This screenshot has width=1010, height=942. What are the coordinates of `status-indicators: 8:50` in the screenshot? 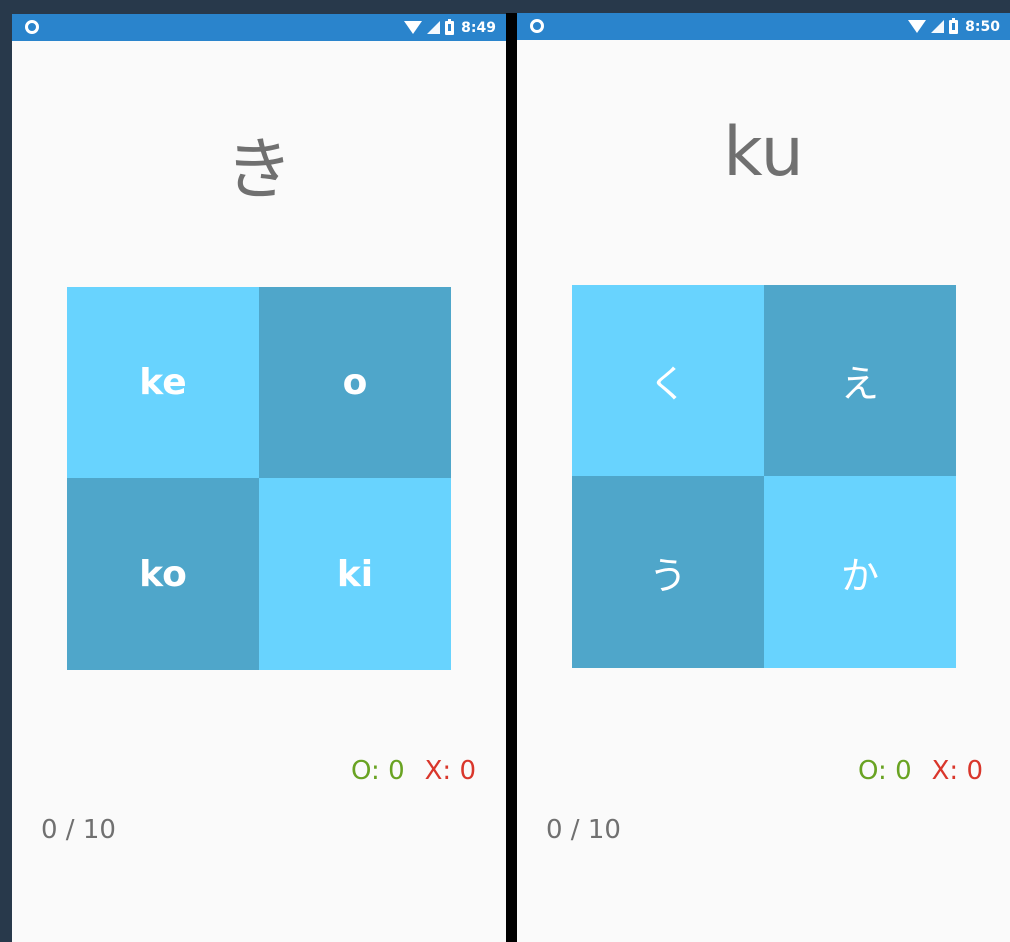 It's located at (954, 26).